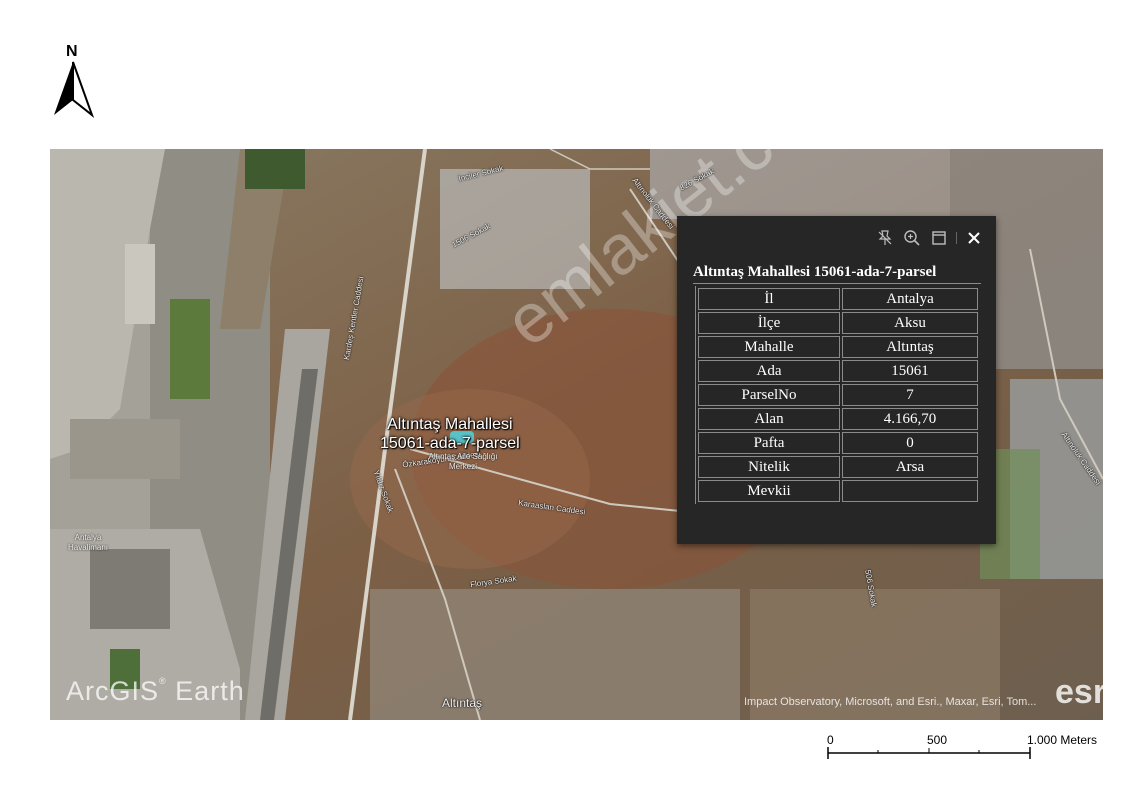  Describe the element at coordinates (769, 491) in the screenshot. I see `attr-key: Mevkii` at that location.